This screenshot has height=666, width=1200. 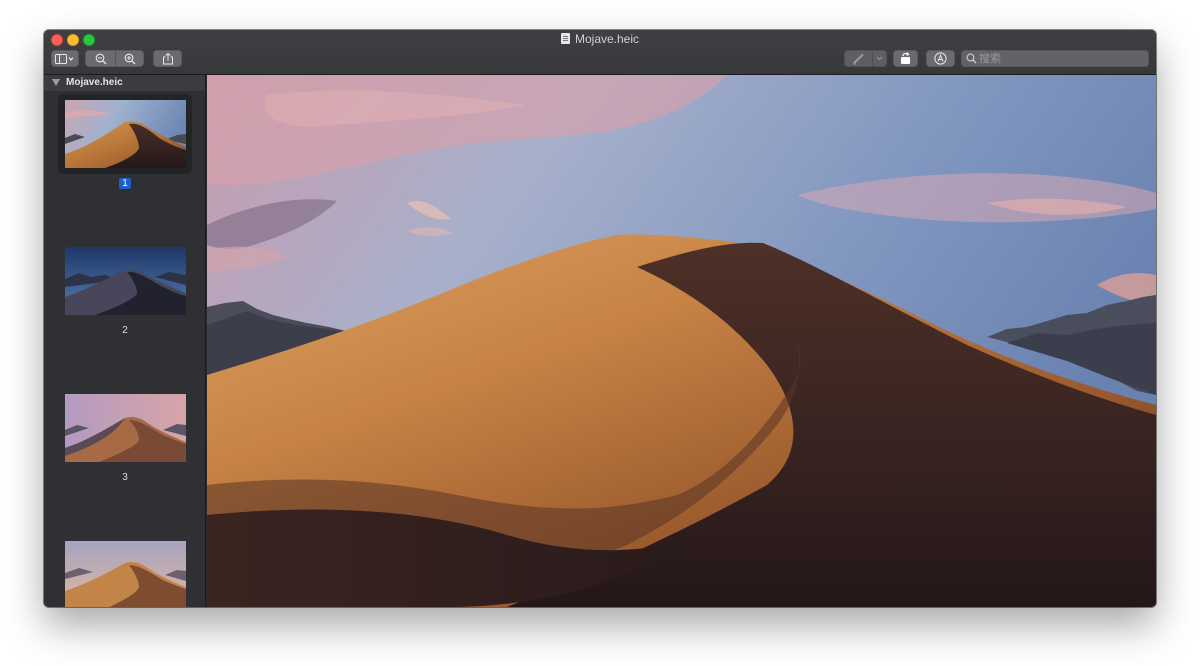 I want to click on zoom-in-icon, so click(x=129, y=58).